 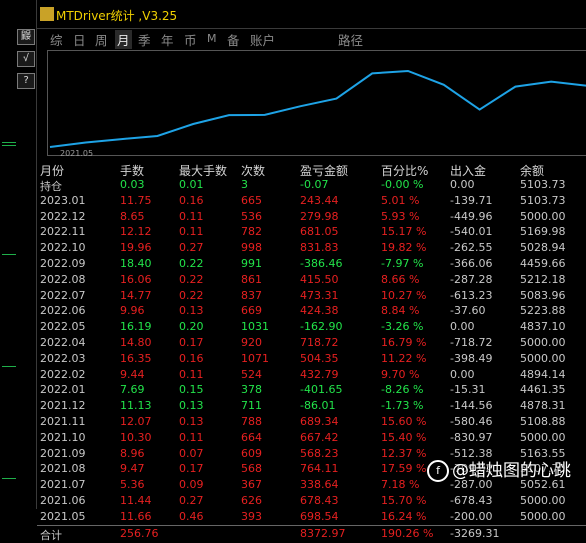 I want to click on cell-month: 2021.06, so click(x=63, y=500).